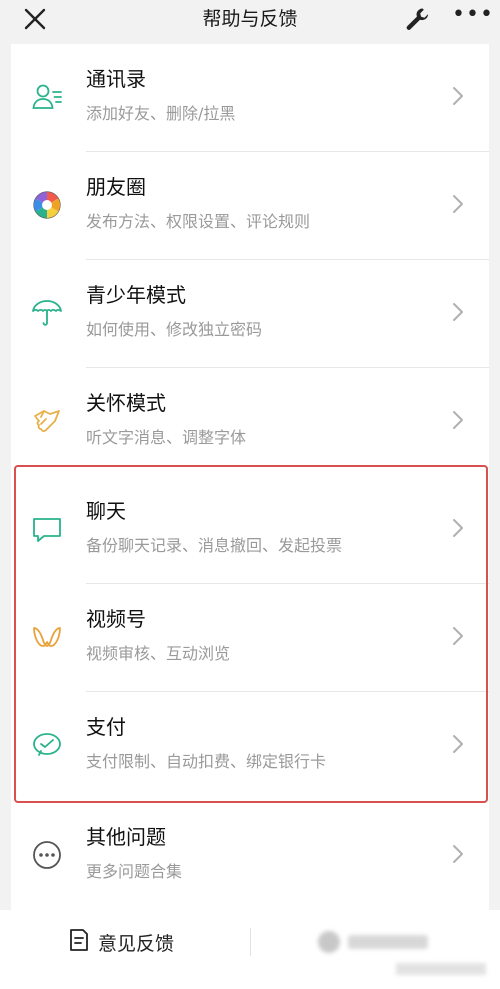  Describe the element at coordinates (47, 97) in the screenshot. I see `contacts-icon` at that location.